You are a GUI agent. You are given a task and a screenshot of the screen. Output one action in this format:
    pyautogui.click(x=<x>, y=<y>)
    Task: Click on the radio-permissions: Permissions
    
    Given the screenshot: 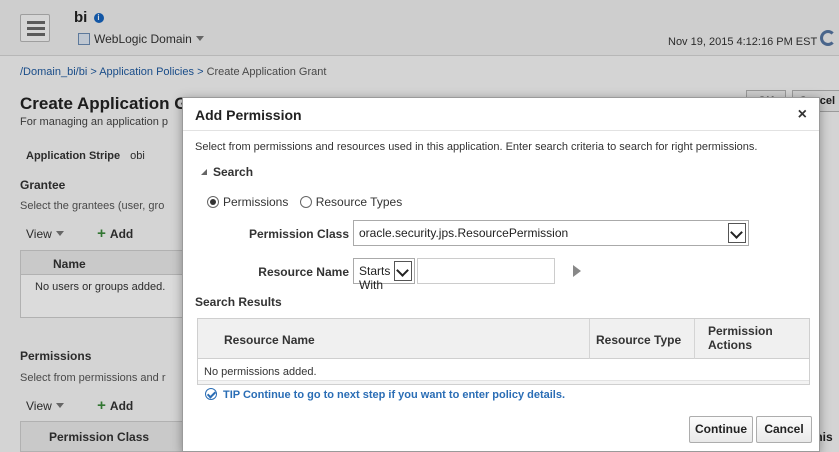 What is the action you would take?
    pyautogui.click(x=247, y=202)
    